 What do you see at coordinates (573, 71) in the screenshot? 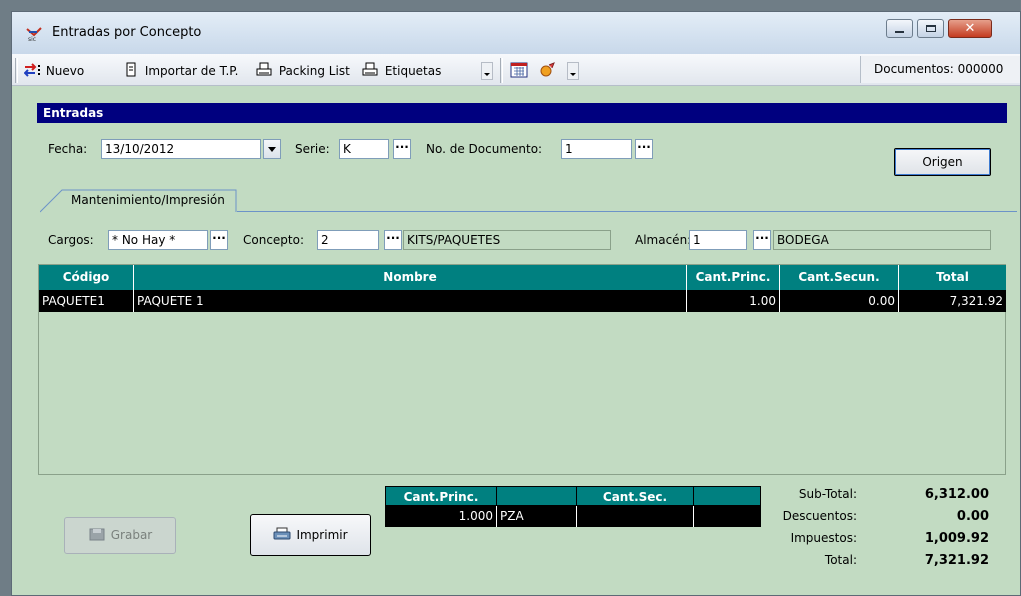
I see `tools-dropdown` at bounding box center [573, 71].